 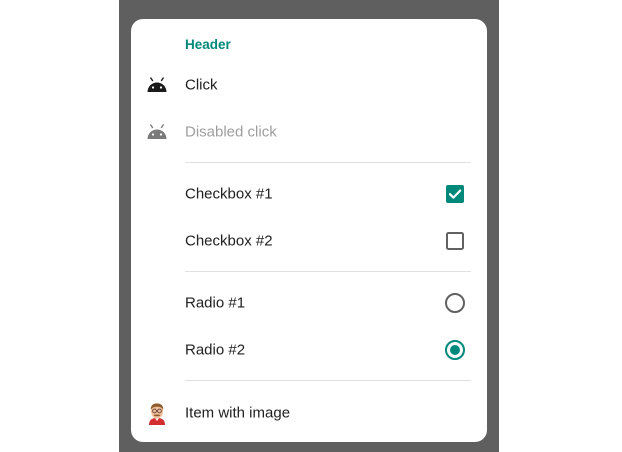 What do you see at coordinates (455, 241) in the screenshot?
I see `checkbox-unchecked-icon` at bounding box center [455, 241].